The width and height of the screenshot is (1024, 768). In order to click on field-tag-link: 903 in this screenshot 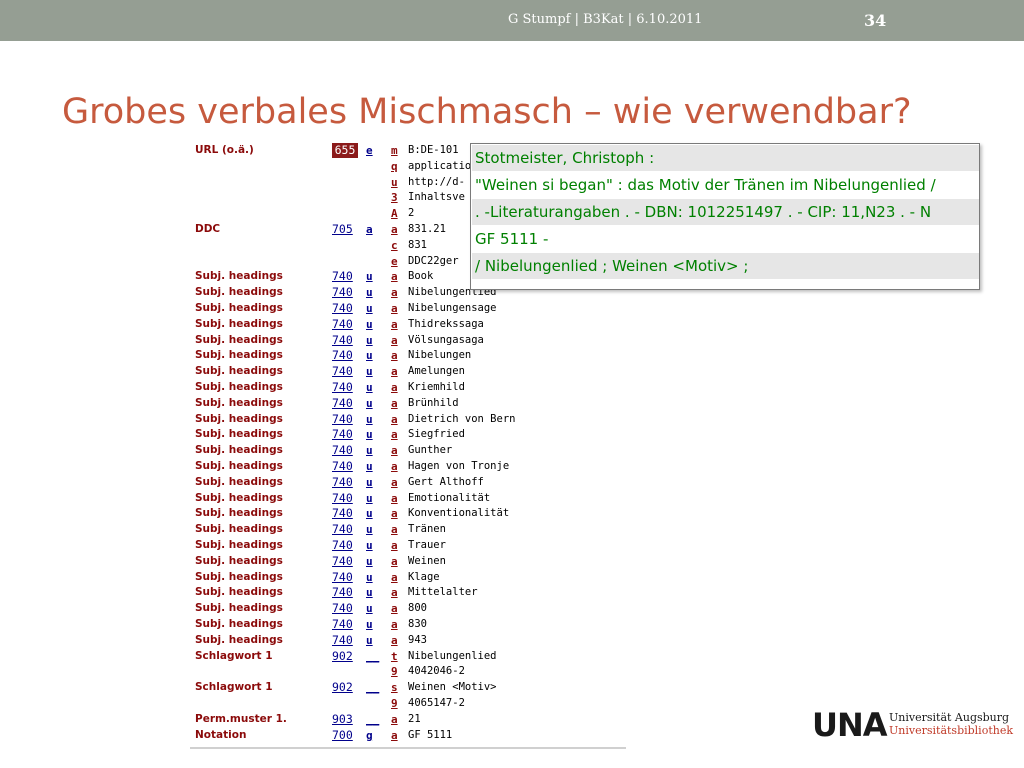, I will do `click(345, 719)`.